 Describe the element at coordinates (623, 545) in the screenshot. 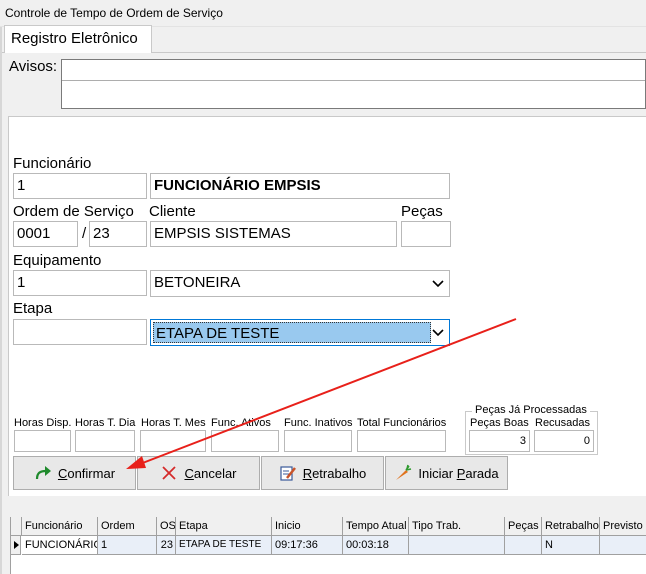

I see `grid-cell-previsto` at that location.